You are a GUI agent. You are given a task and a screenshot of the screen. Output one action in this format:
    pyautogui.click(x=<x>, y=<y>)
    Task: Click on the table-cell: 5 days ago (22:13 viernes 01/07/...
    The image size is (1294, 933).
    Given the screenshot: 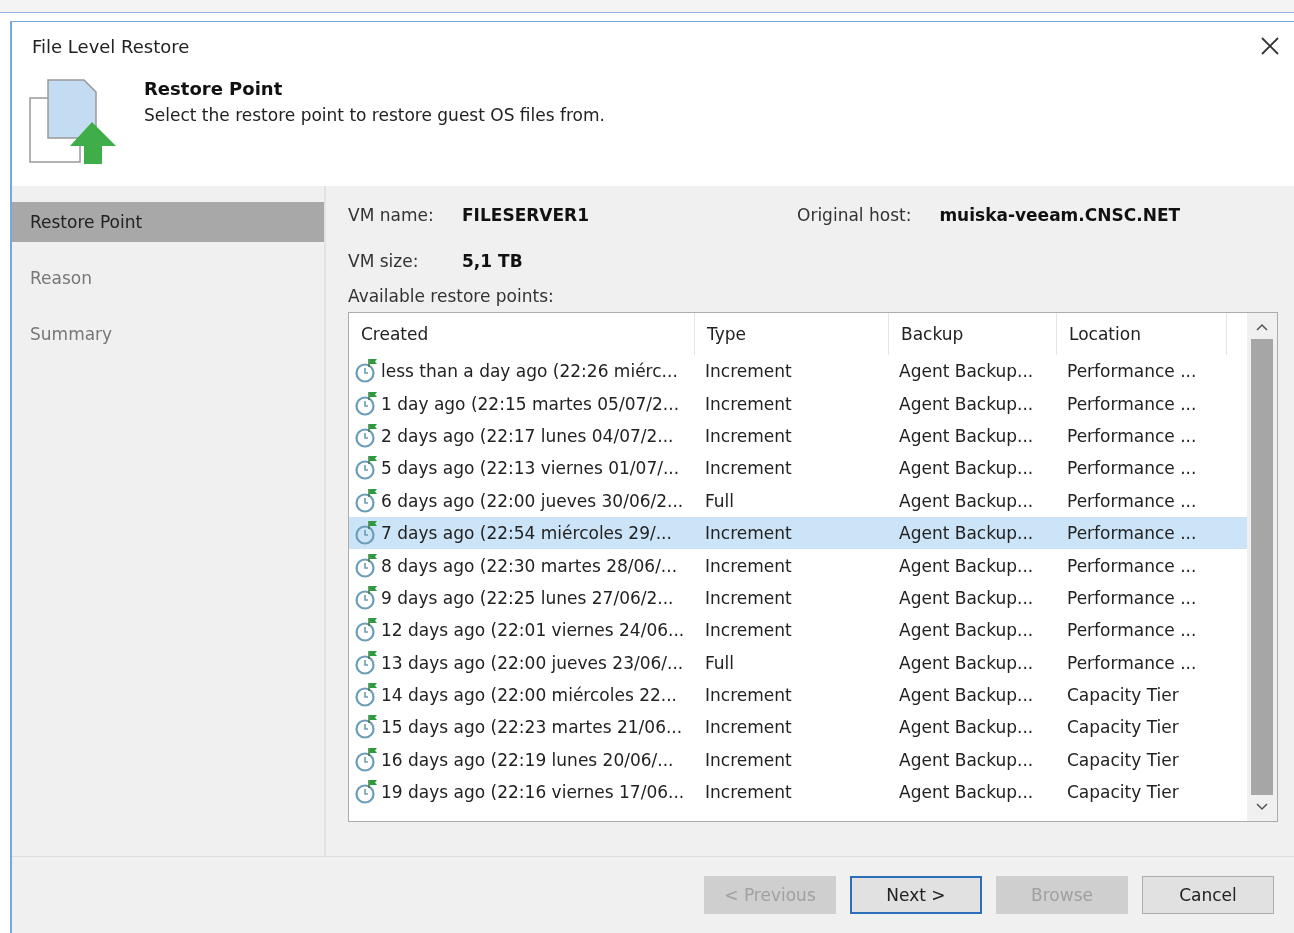 What is the action you would take?
    pyautogui.click(x=530, y=468)
    